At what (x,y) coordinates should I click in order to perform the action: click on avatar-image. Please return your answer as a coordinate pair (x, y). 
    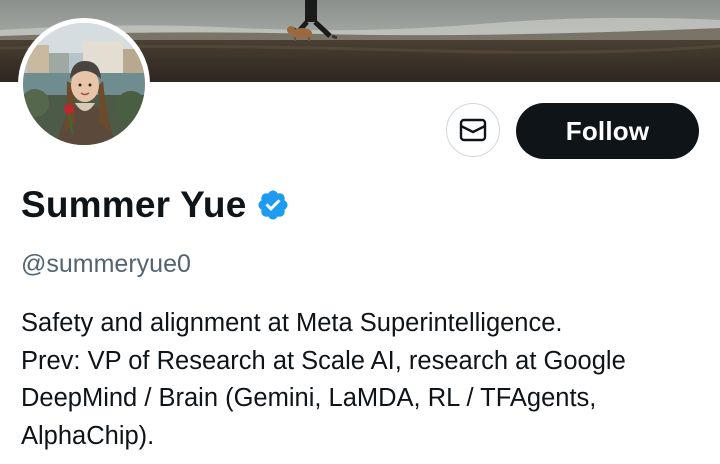
    Looking at the image, I should click on (84, 84).